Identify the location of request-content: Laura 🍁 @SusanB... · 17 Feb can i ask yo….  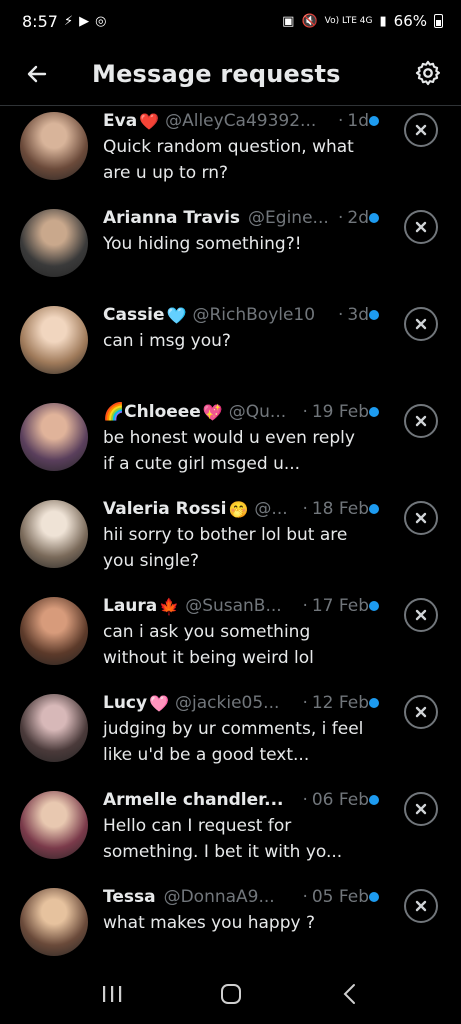
(236, 632).